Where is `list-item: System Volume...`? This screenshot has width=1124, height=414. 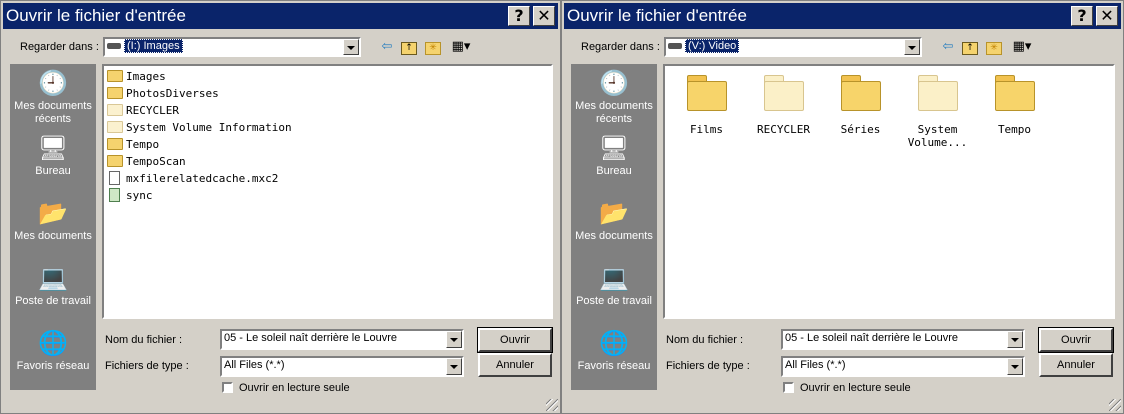
list-item: System Volume... is located at coordinates (937, 110).